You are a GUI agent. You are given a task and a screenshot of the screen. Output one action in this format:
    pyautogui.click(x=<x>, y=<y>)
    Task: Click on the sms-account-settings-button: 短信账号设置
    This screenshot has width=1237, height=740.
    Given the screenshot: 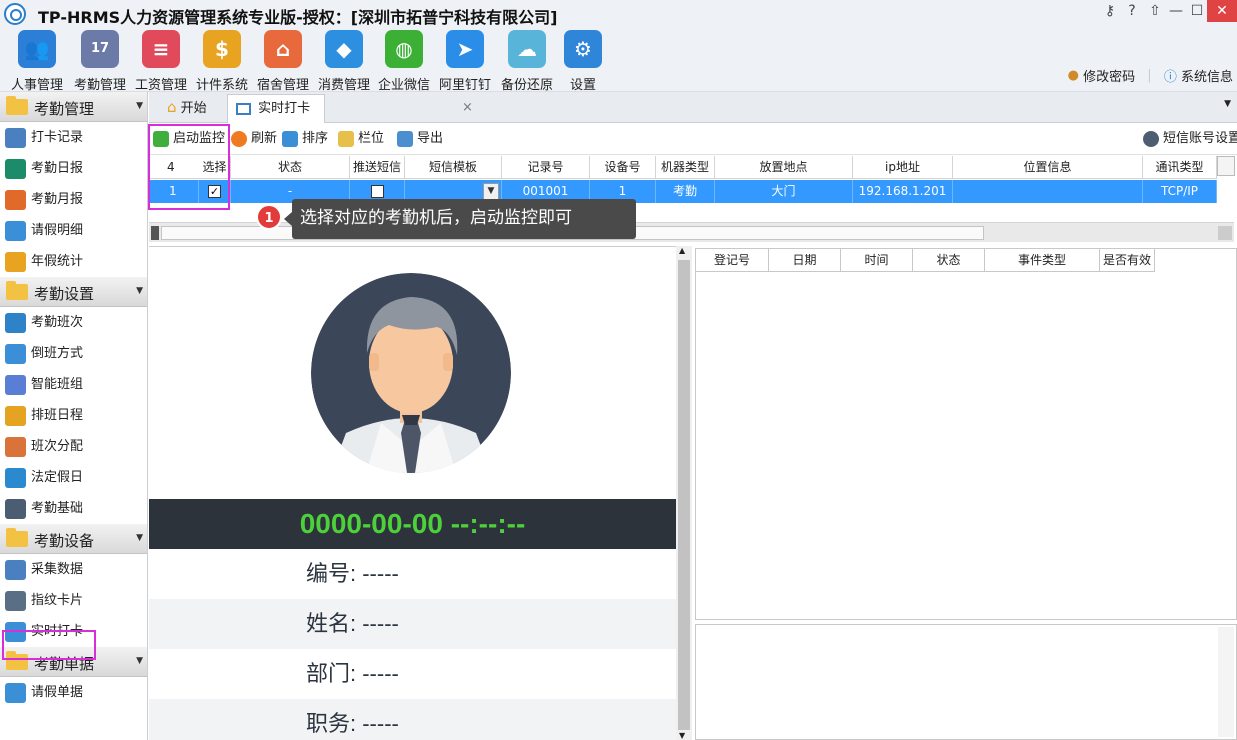 What is the action you would take?
    pyautogui.click(x=1190, y=139)
    